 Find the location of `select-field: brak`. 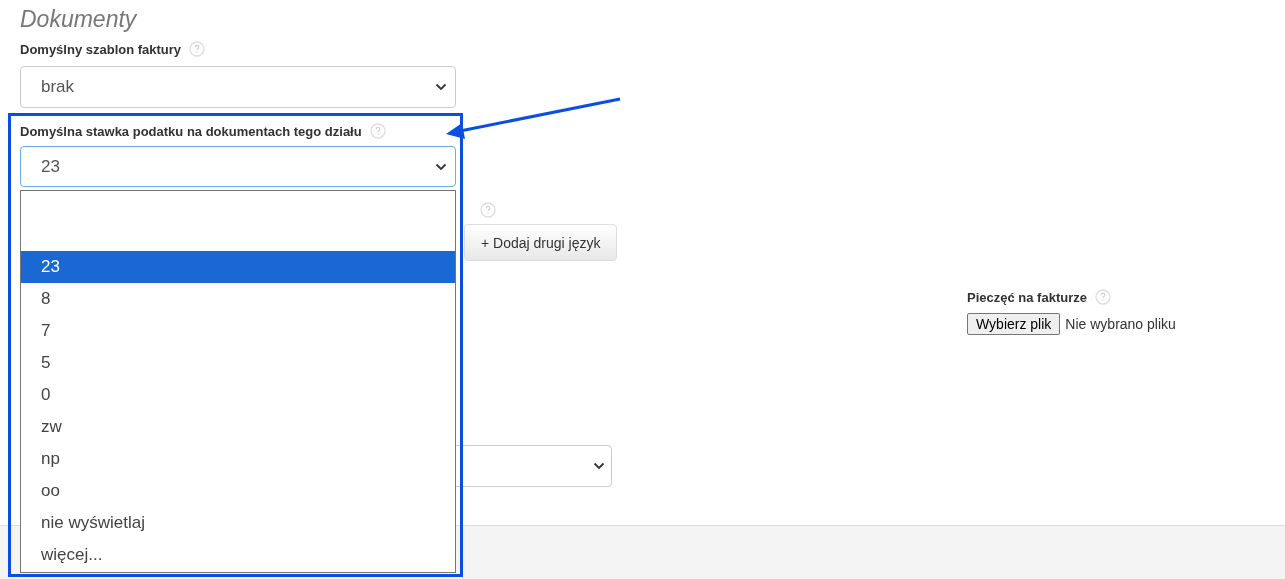

select-field: brak is located at coordinates (238, 87).